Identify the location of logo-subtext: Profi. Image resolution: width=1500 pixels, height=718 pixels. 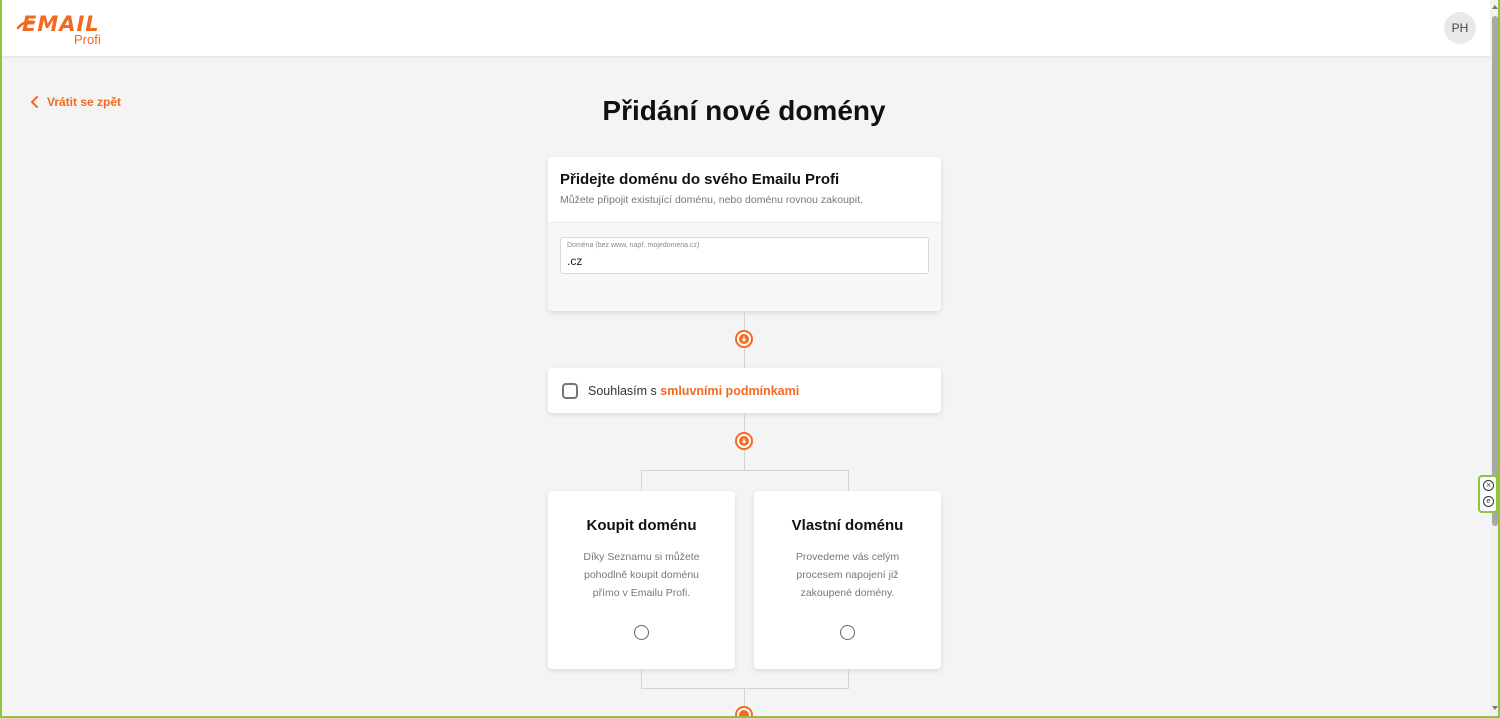
(87, 39).